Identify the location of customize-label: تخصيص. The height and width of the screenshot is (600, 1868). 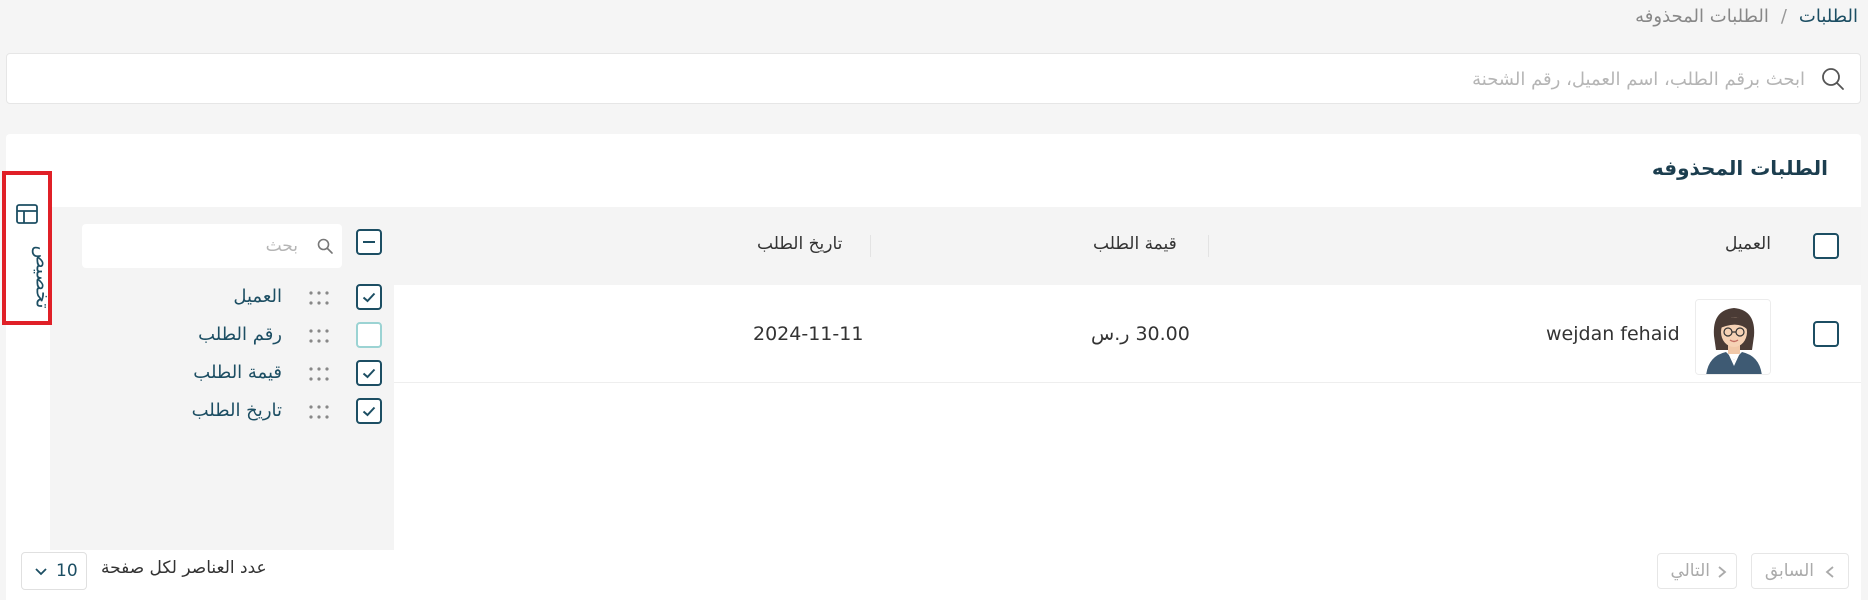
(42, 277).